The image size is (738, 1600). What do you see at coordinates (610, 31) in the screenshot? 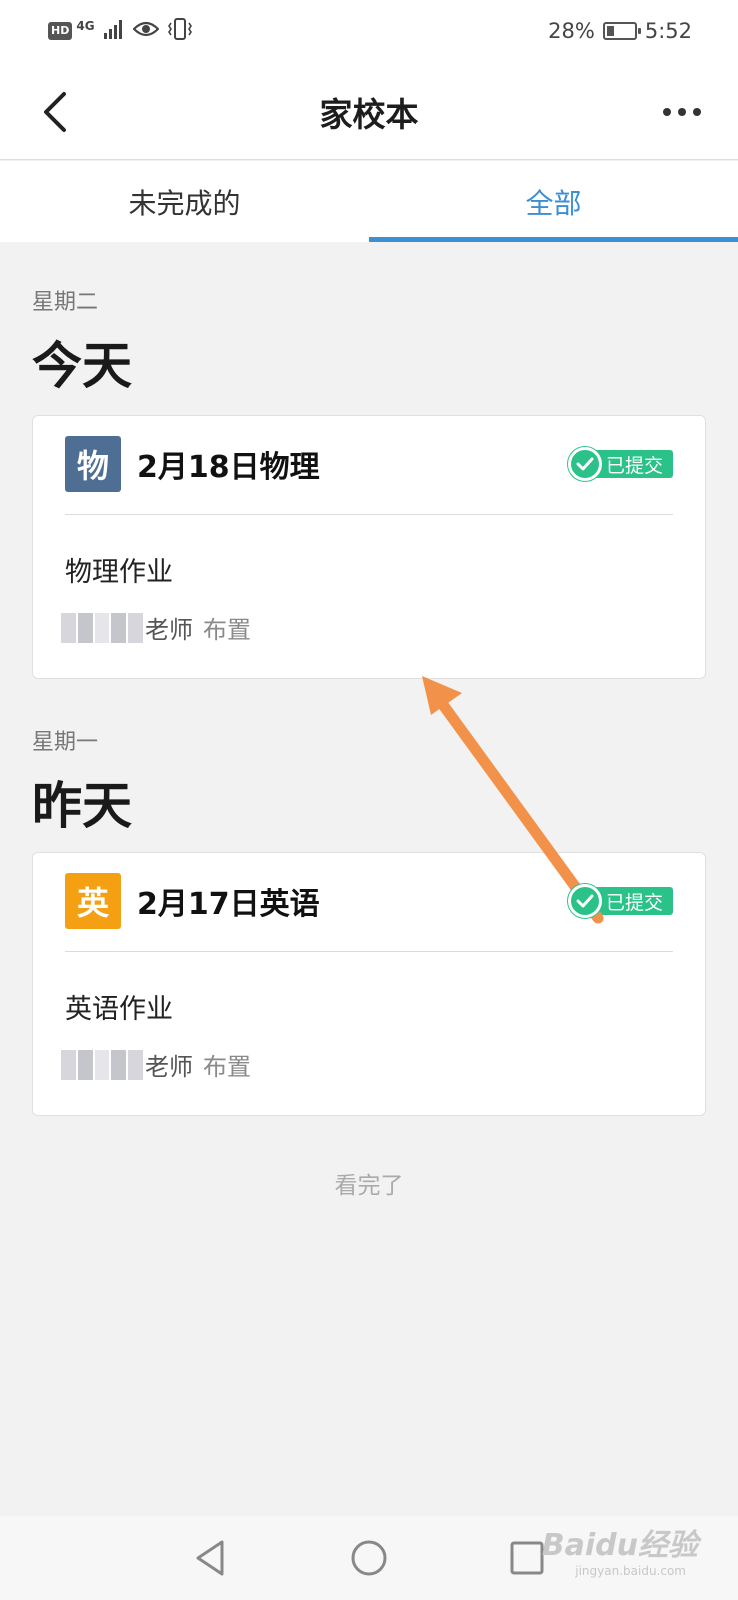
I see `battery-fill` at bounding box center [610, 31].